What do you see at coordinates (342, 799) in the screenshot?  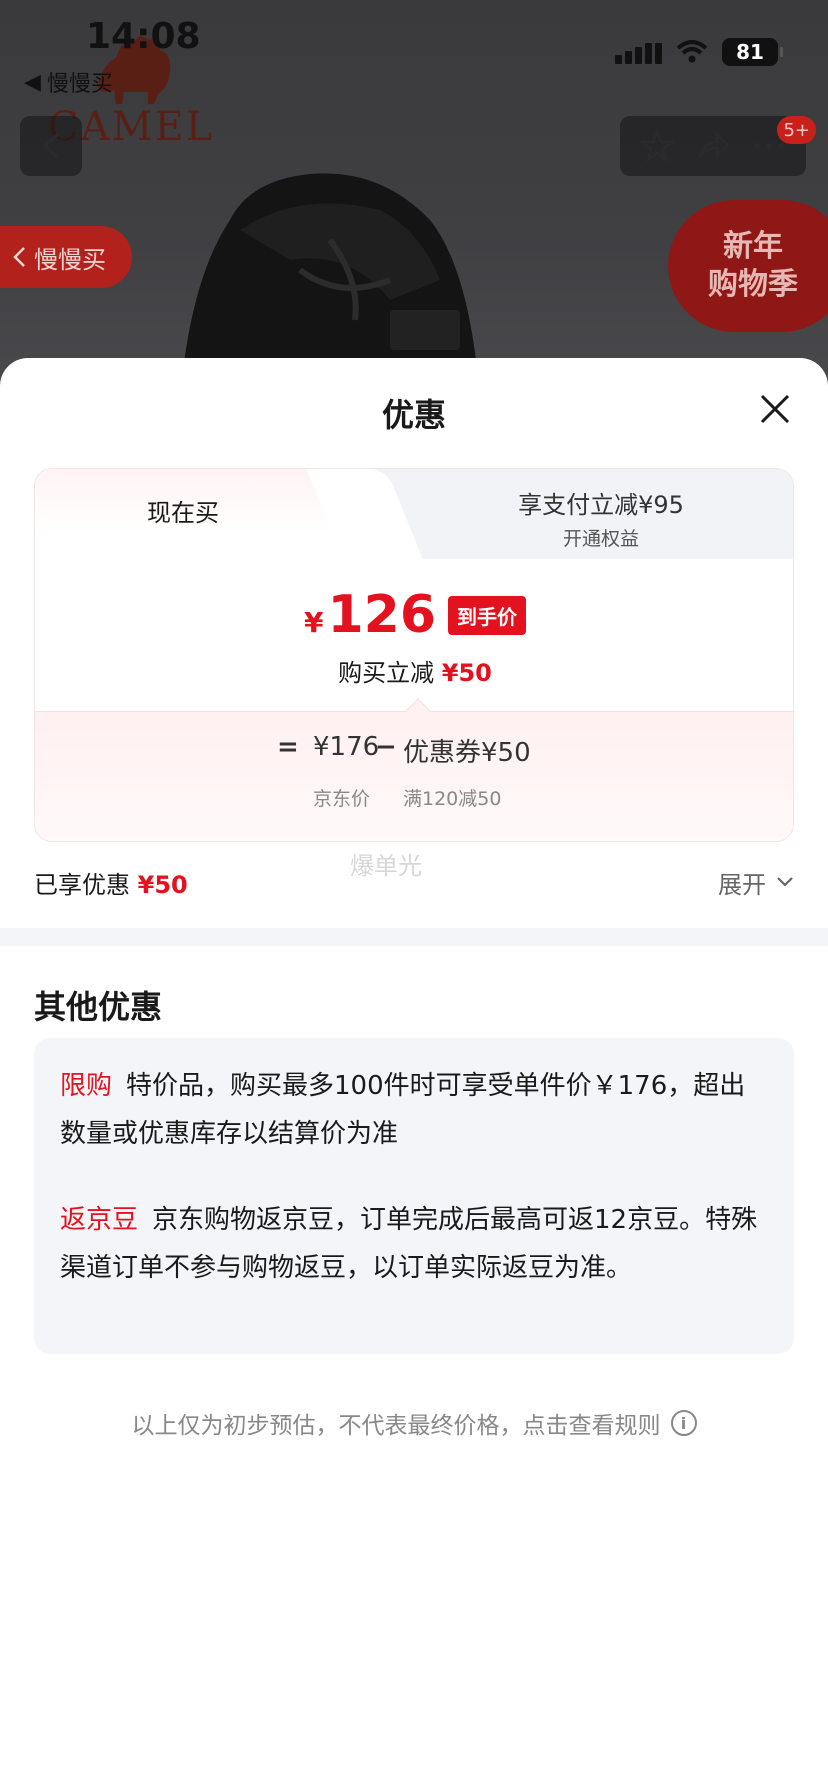 I see `jd-price-label: 京东价` at bounding box center [342, 799].